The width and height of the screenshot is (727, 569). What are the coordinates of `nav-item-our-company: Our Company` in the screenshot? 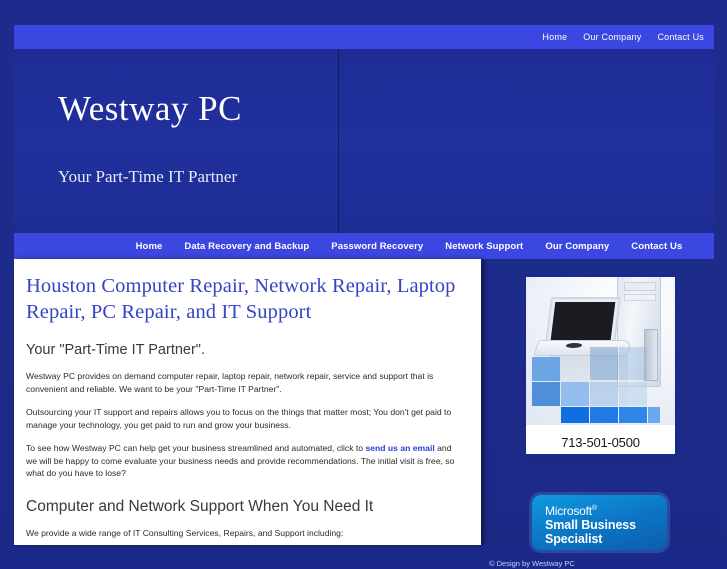 It's located at (577, 246).